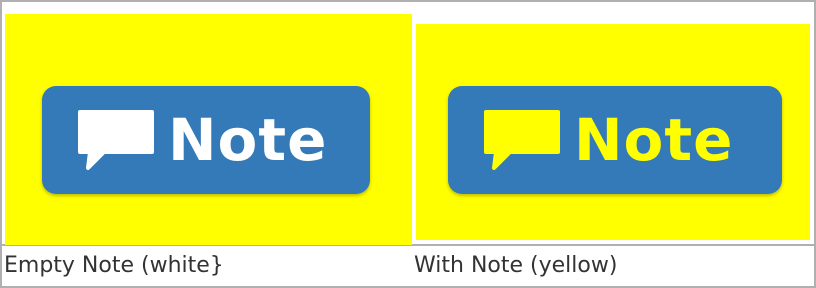 The width and height of the screenshot is (816, 288). What do you see at coordinates (516, 265) in the screenshot?
I see `with-note-caption: With Note (yellow)` at bounding box center [516, 265].